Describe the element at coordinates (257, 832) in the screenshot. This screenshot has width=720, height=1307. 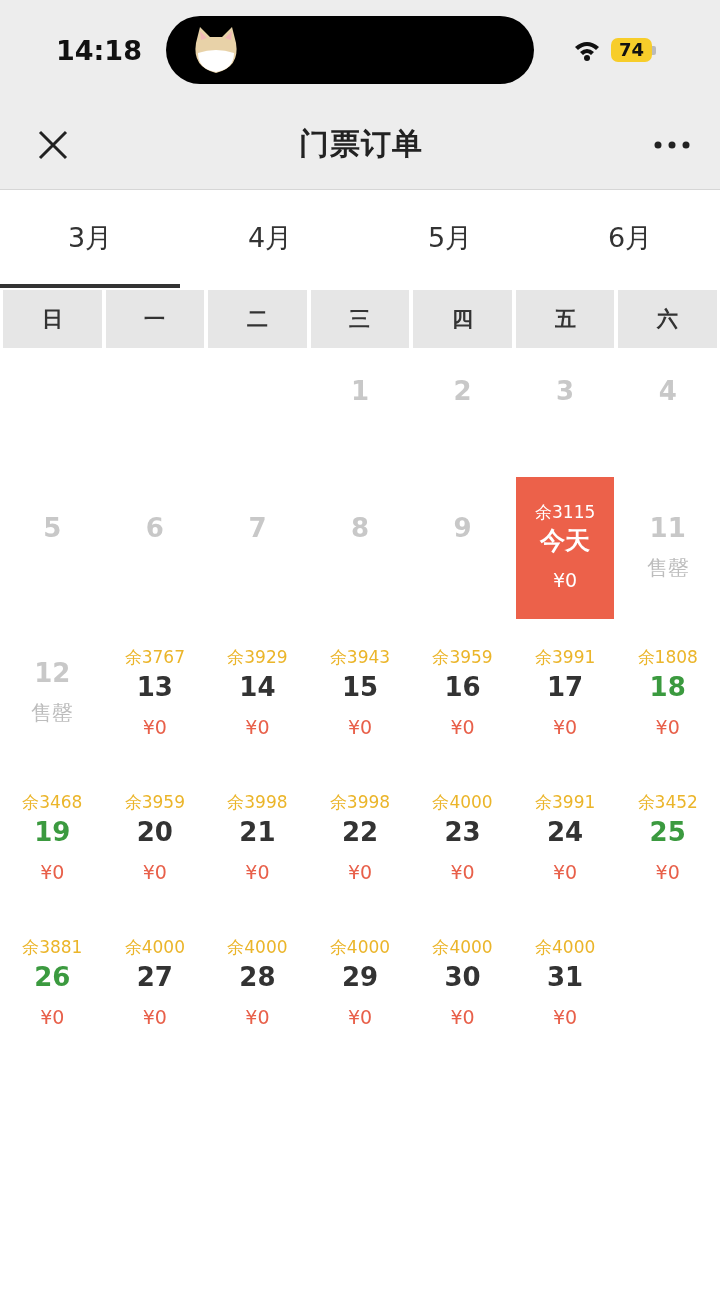
I see `date-number: 21` at that location.